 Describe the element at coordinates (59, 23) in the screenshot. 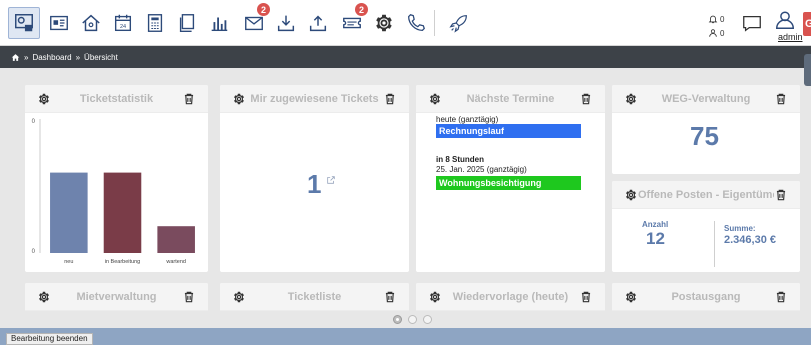

I see `contacts-button` at that location.